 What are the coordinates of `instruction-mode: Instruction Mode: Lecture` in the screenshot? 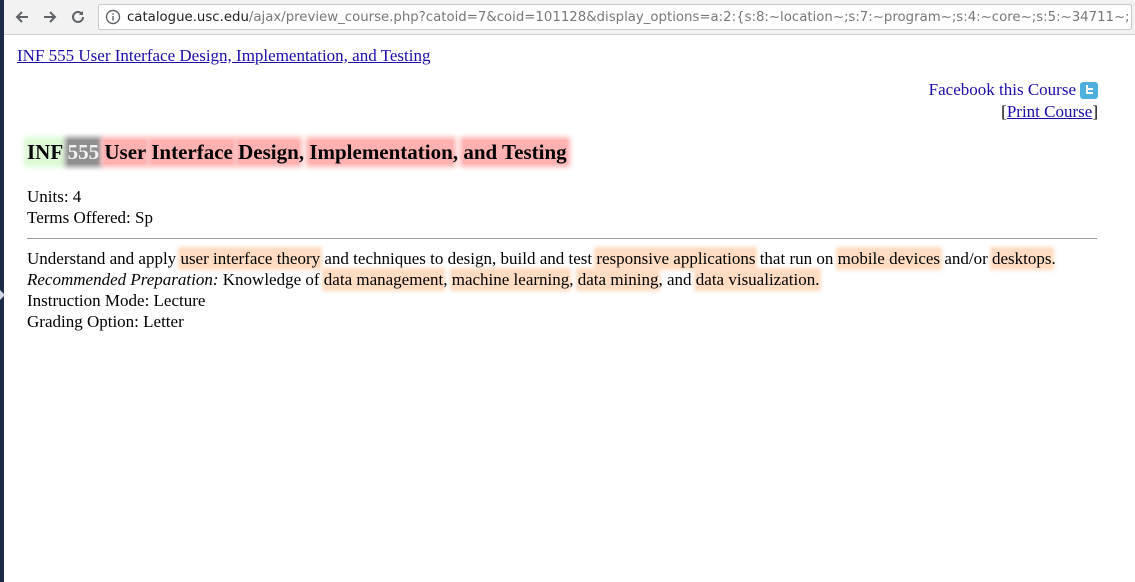 It's located at (116, 300).